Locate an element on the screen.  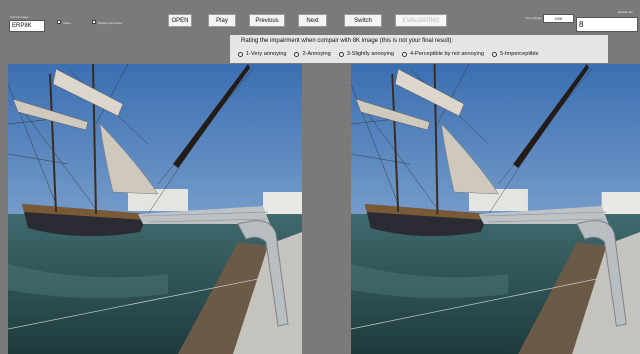
format-label: Format image is located at coordinates (19, 17).